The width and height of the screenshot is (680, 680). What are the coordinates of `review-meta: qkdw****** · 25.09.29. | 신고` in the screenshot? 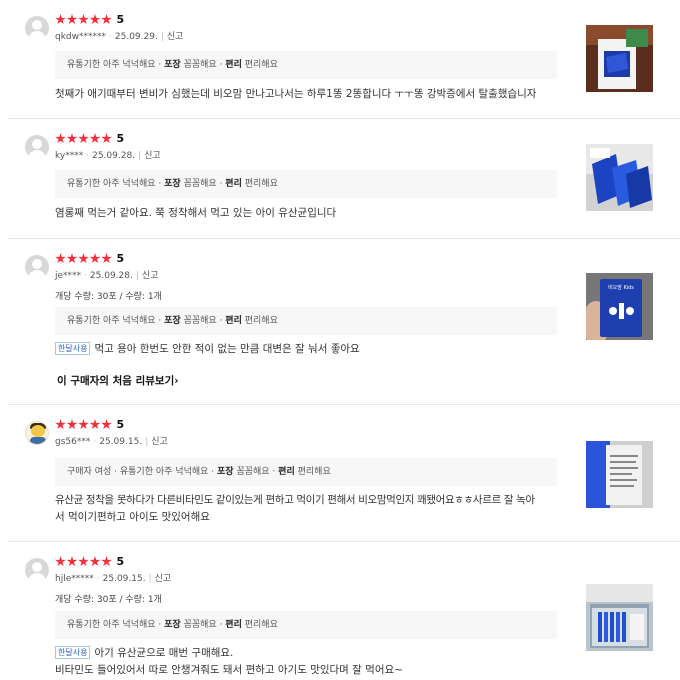 It's located at (119, 37).